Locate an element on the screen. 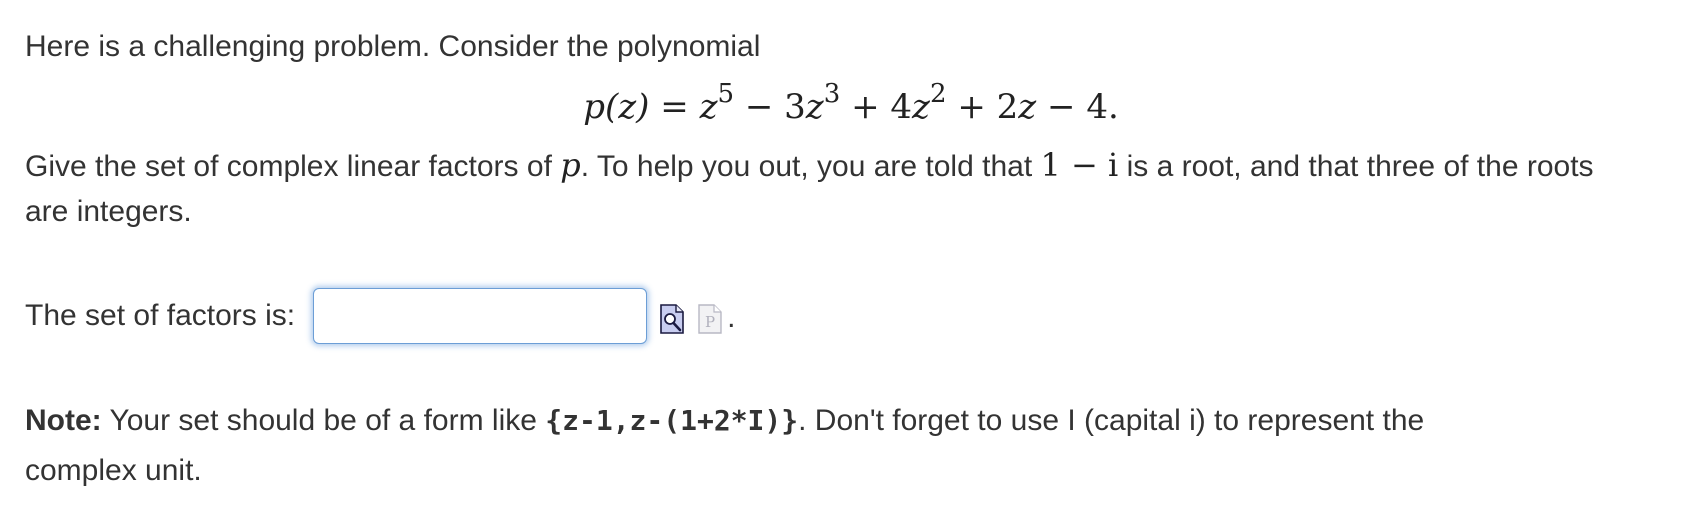  note-line2: complex unit. is located at coordinates (113, 470).